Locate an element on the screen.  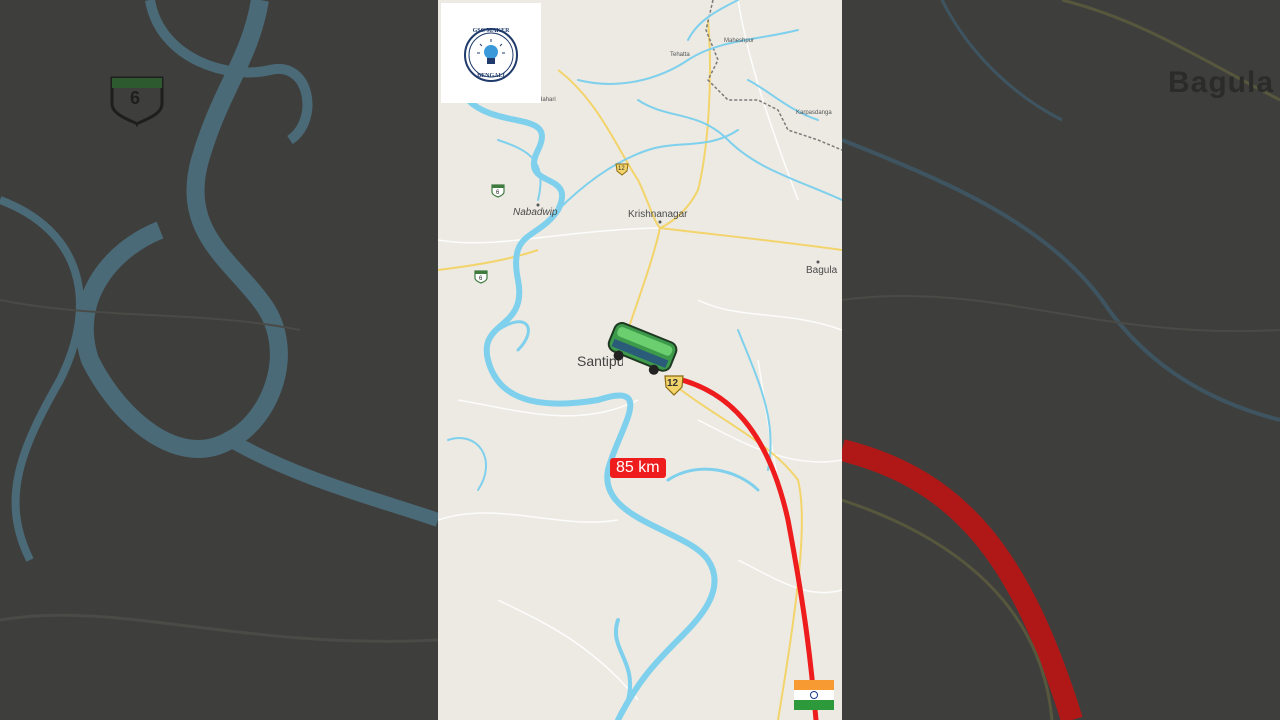
town-label-karpasdanga: Karpasdanga is located at coordinates (814, 113).